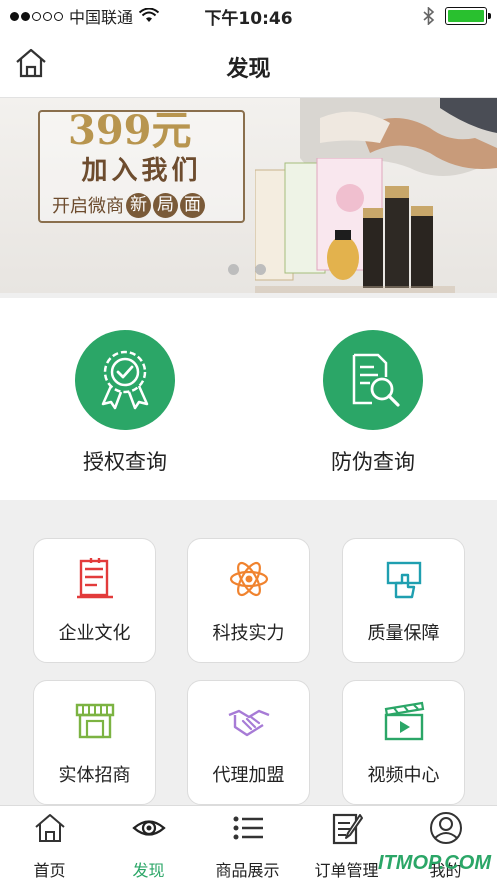  I want to click on video-icon, so click(404, 721).